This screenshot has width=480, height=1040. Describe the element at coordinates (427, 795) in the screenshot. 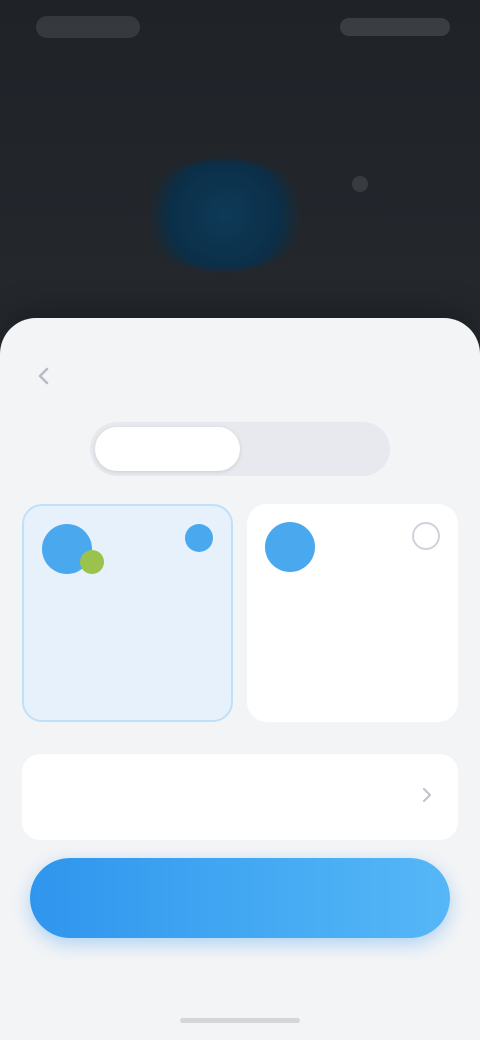

I see `chevron-right-icon` at that location.